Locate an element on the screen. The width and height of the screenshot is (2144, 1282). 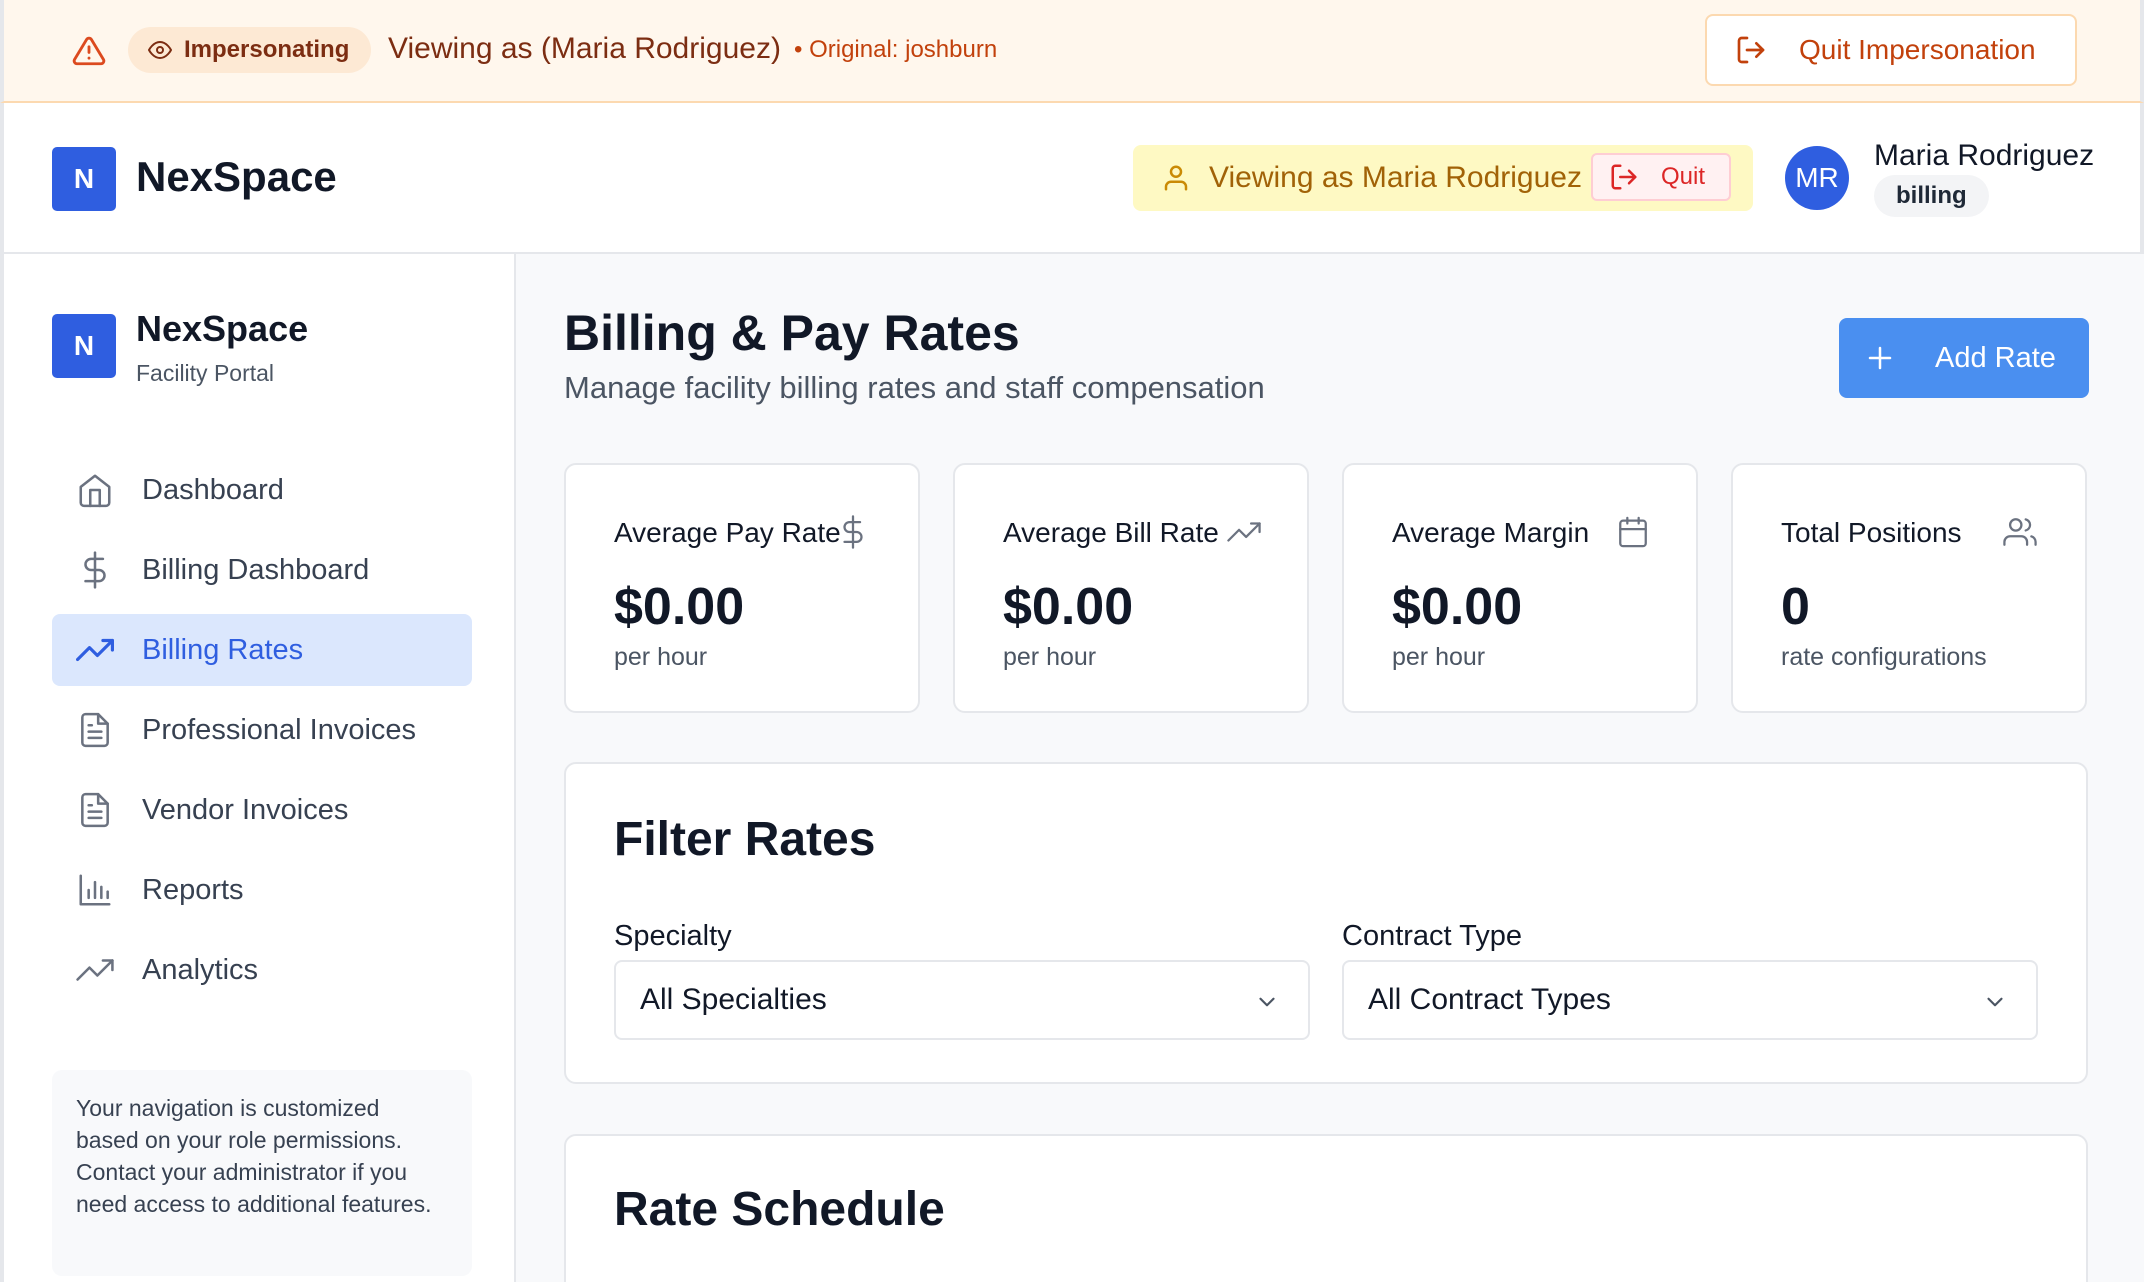
sidebar-item-vendor-invoices: Vendor Invoices is located at coordinates (262, 810).